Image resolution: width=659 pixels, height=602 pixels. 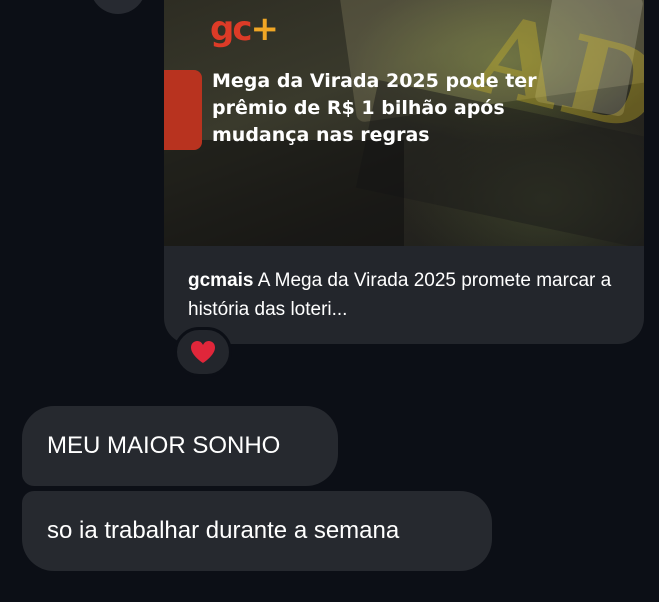 I want to click on gcmais-logo: gc+, so click(x=244, y=29).